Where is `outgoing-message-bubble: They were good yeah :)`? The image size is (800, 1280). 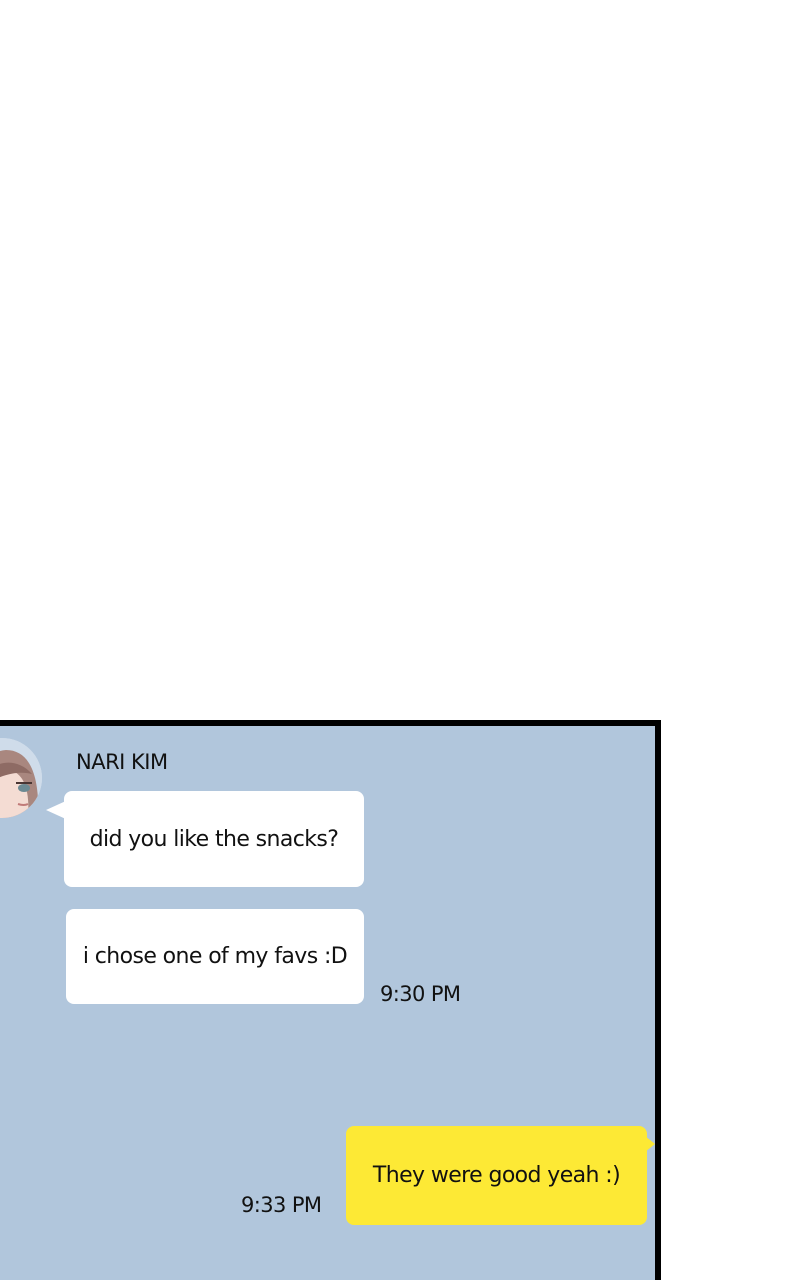
outgoing-message-bubble: They were good yeah :) is located at coordinates (496, 1175).